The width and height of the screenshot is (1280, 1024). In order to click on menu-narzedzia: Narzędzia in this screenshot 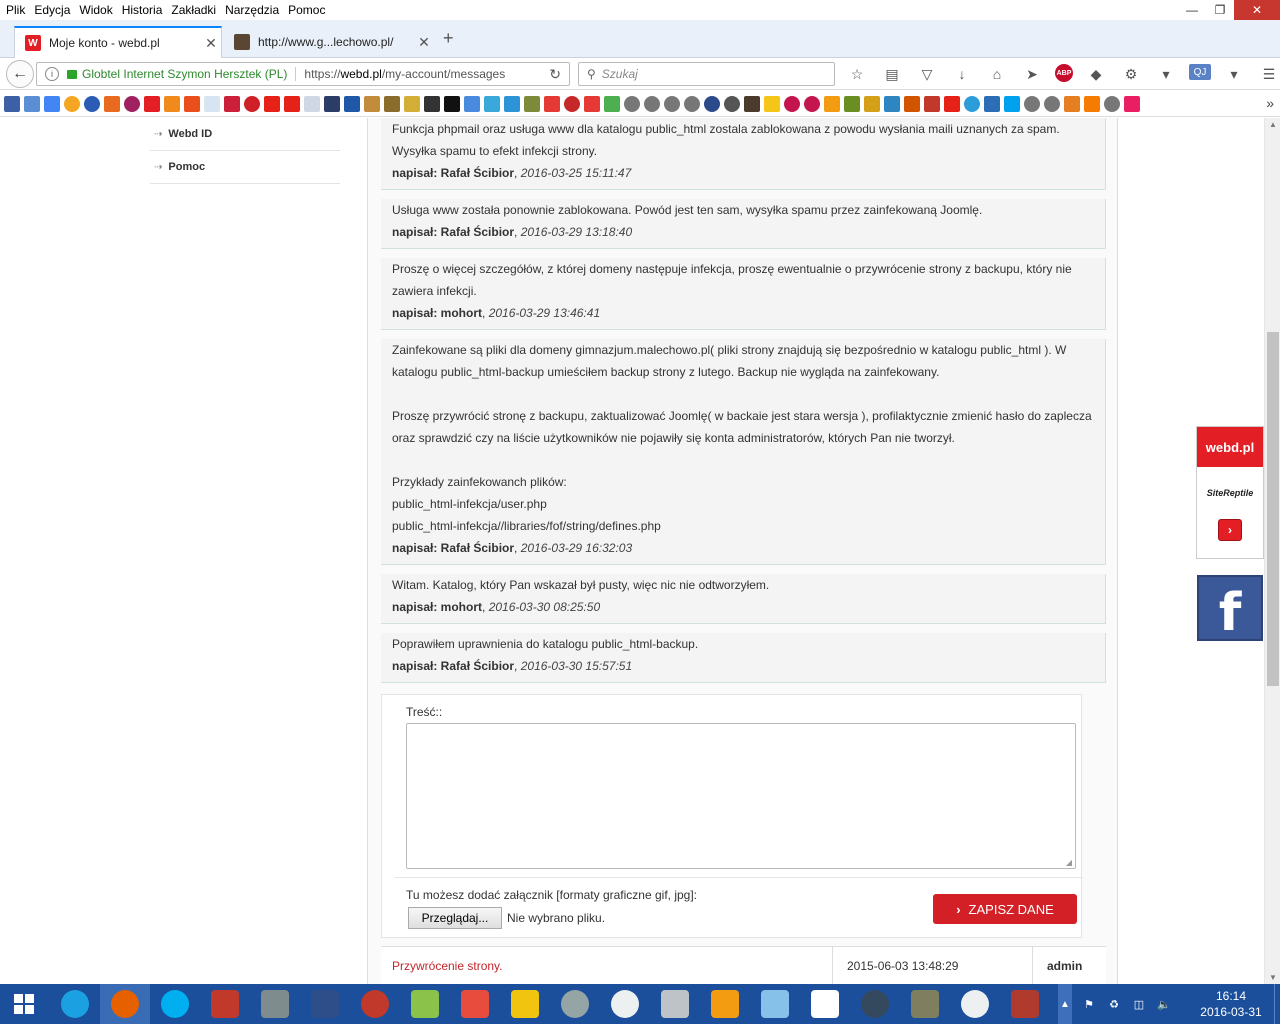, I will do `click(252, 10)`.